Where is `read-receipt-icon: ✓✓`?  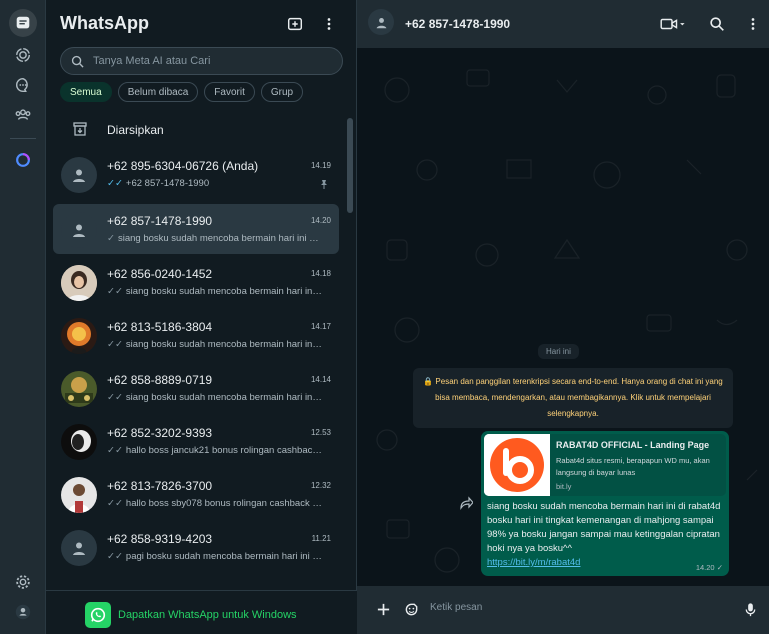 read-receipt-icon: ✓✓ is located at coordinates (115, 183).